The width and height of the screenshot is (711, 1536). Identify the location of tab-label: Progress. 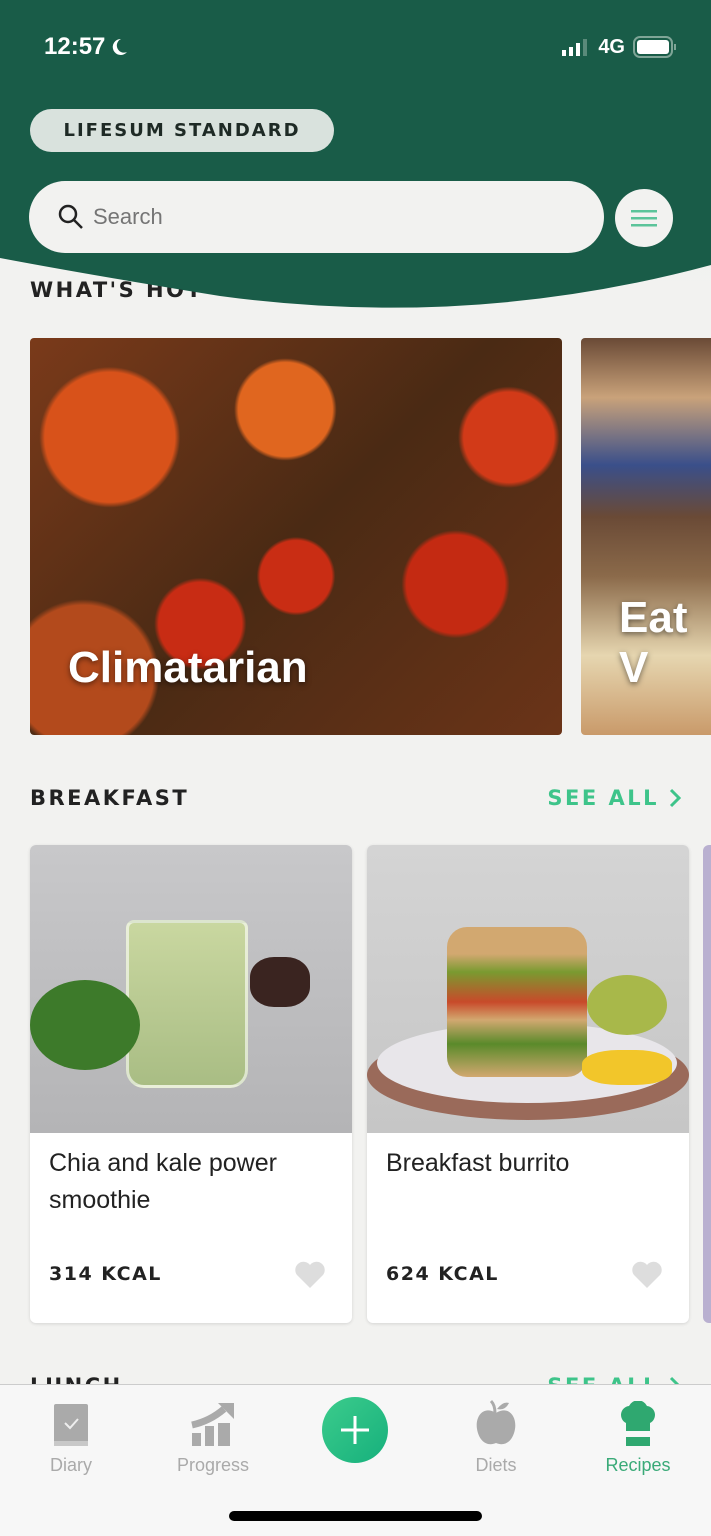
(213, 1465).